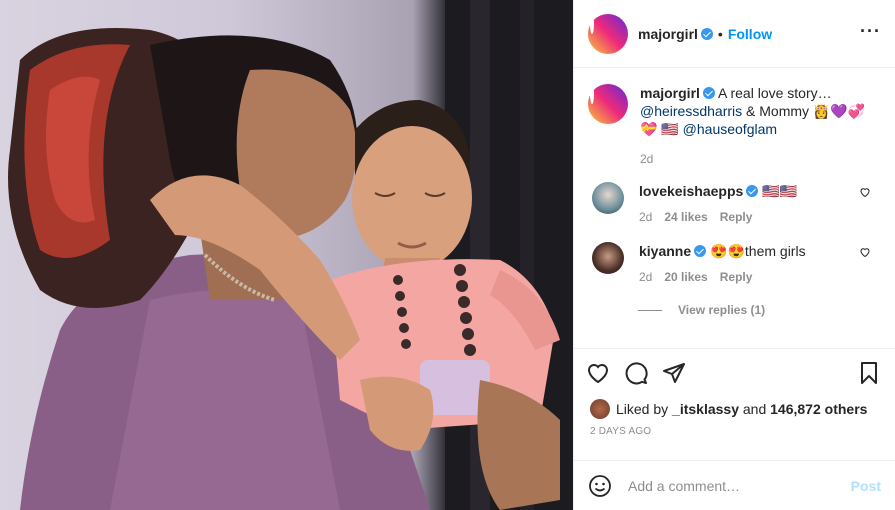  What do you see at coordinates (608, 33) in the screenshot?
I see `author-avatar` at bounding box center [608, 33].